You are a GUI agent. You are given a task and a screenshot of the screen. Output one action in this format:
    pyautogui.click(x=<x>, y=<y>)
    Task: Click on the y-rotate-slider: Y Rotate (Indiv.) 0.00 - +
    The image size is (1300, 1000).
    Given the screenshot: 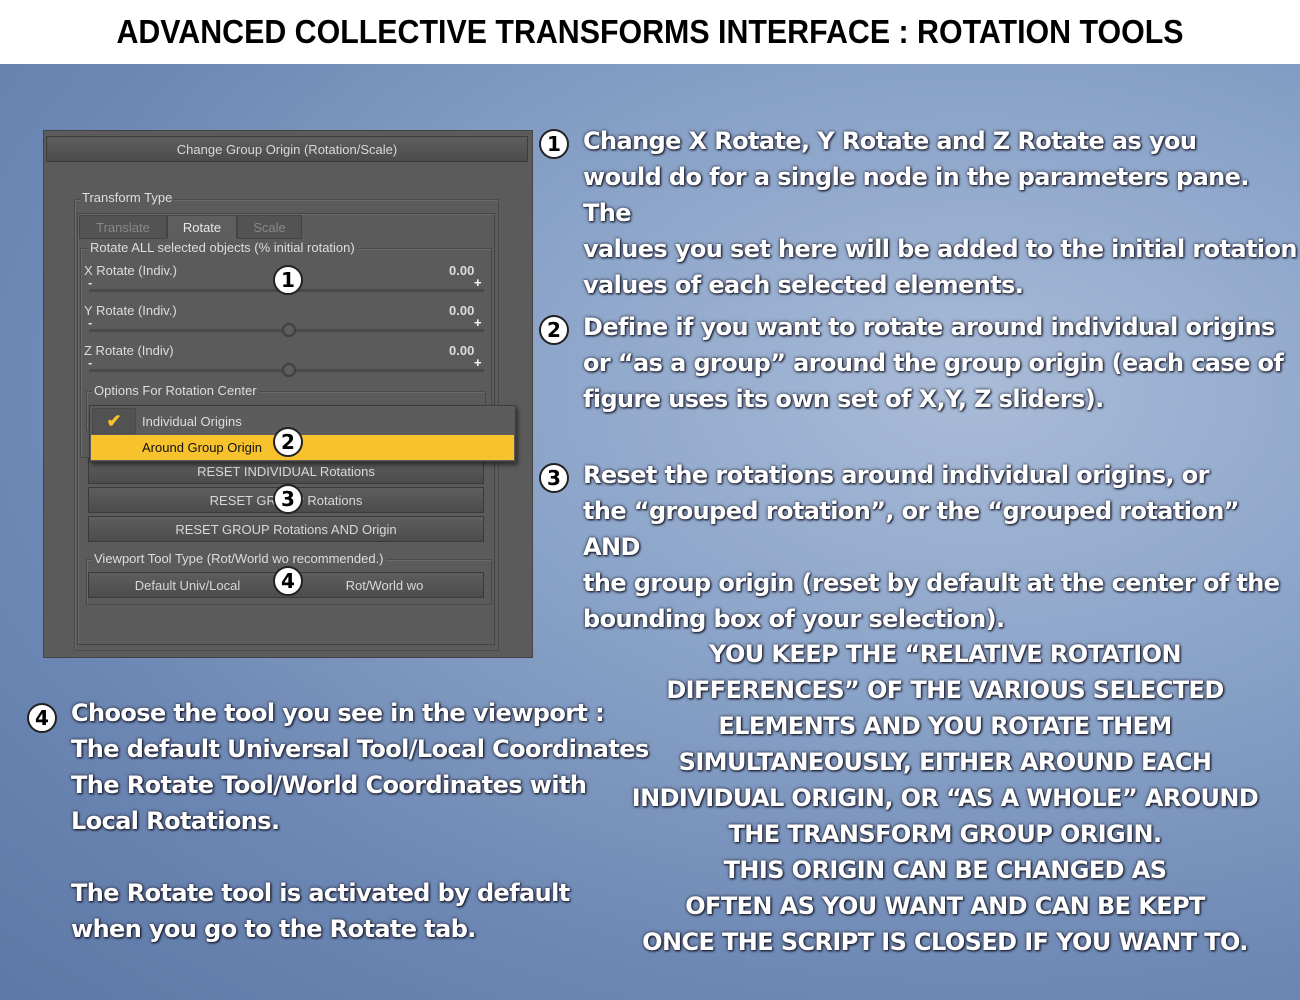 What is the action you would take?
    pyautogui.click(x=289, y=320)
    